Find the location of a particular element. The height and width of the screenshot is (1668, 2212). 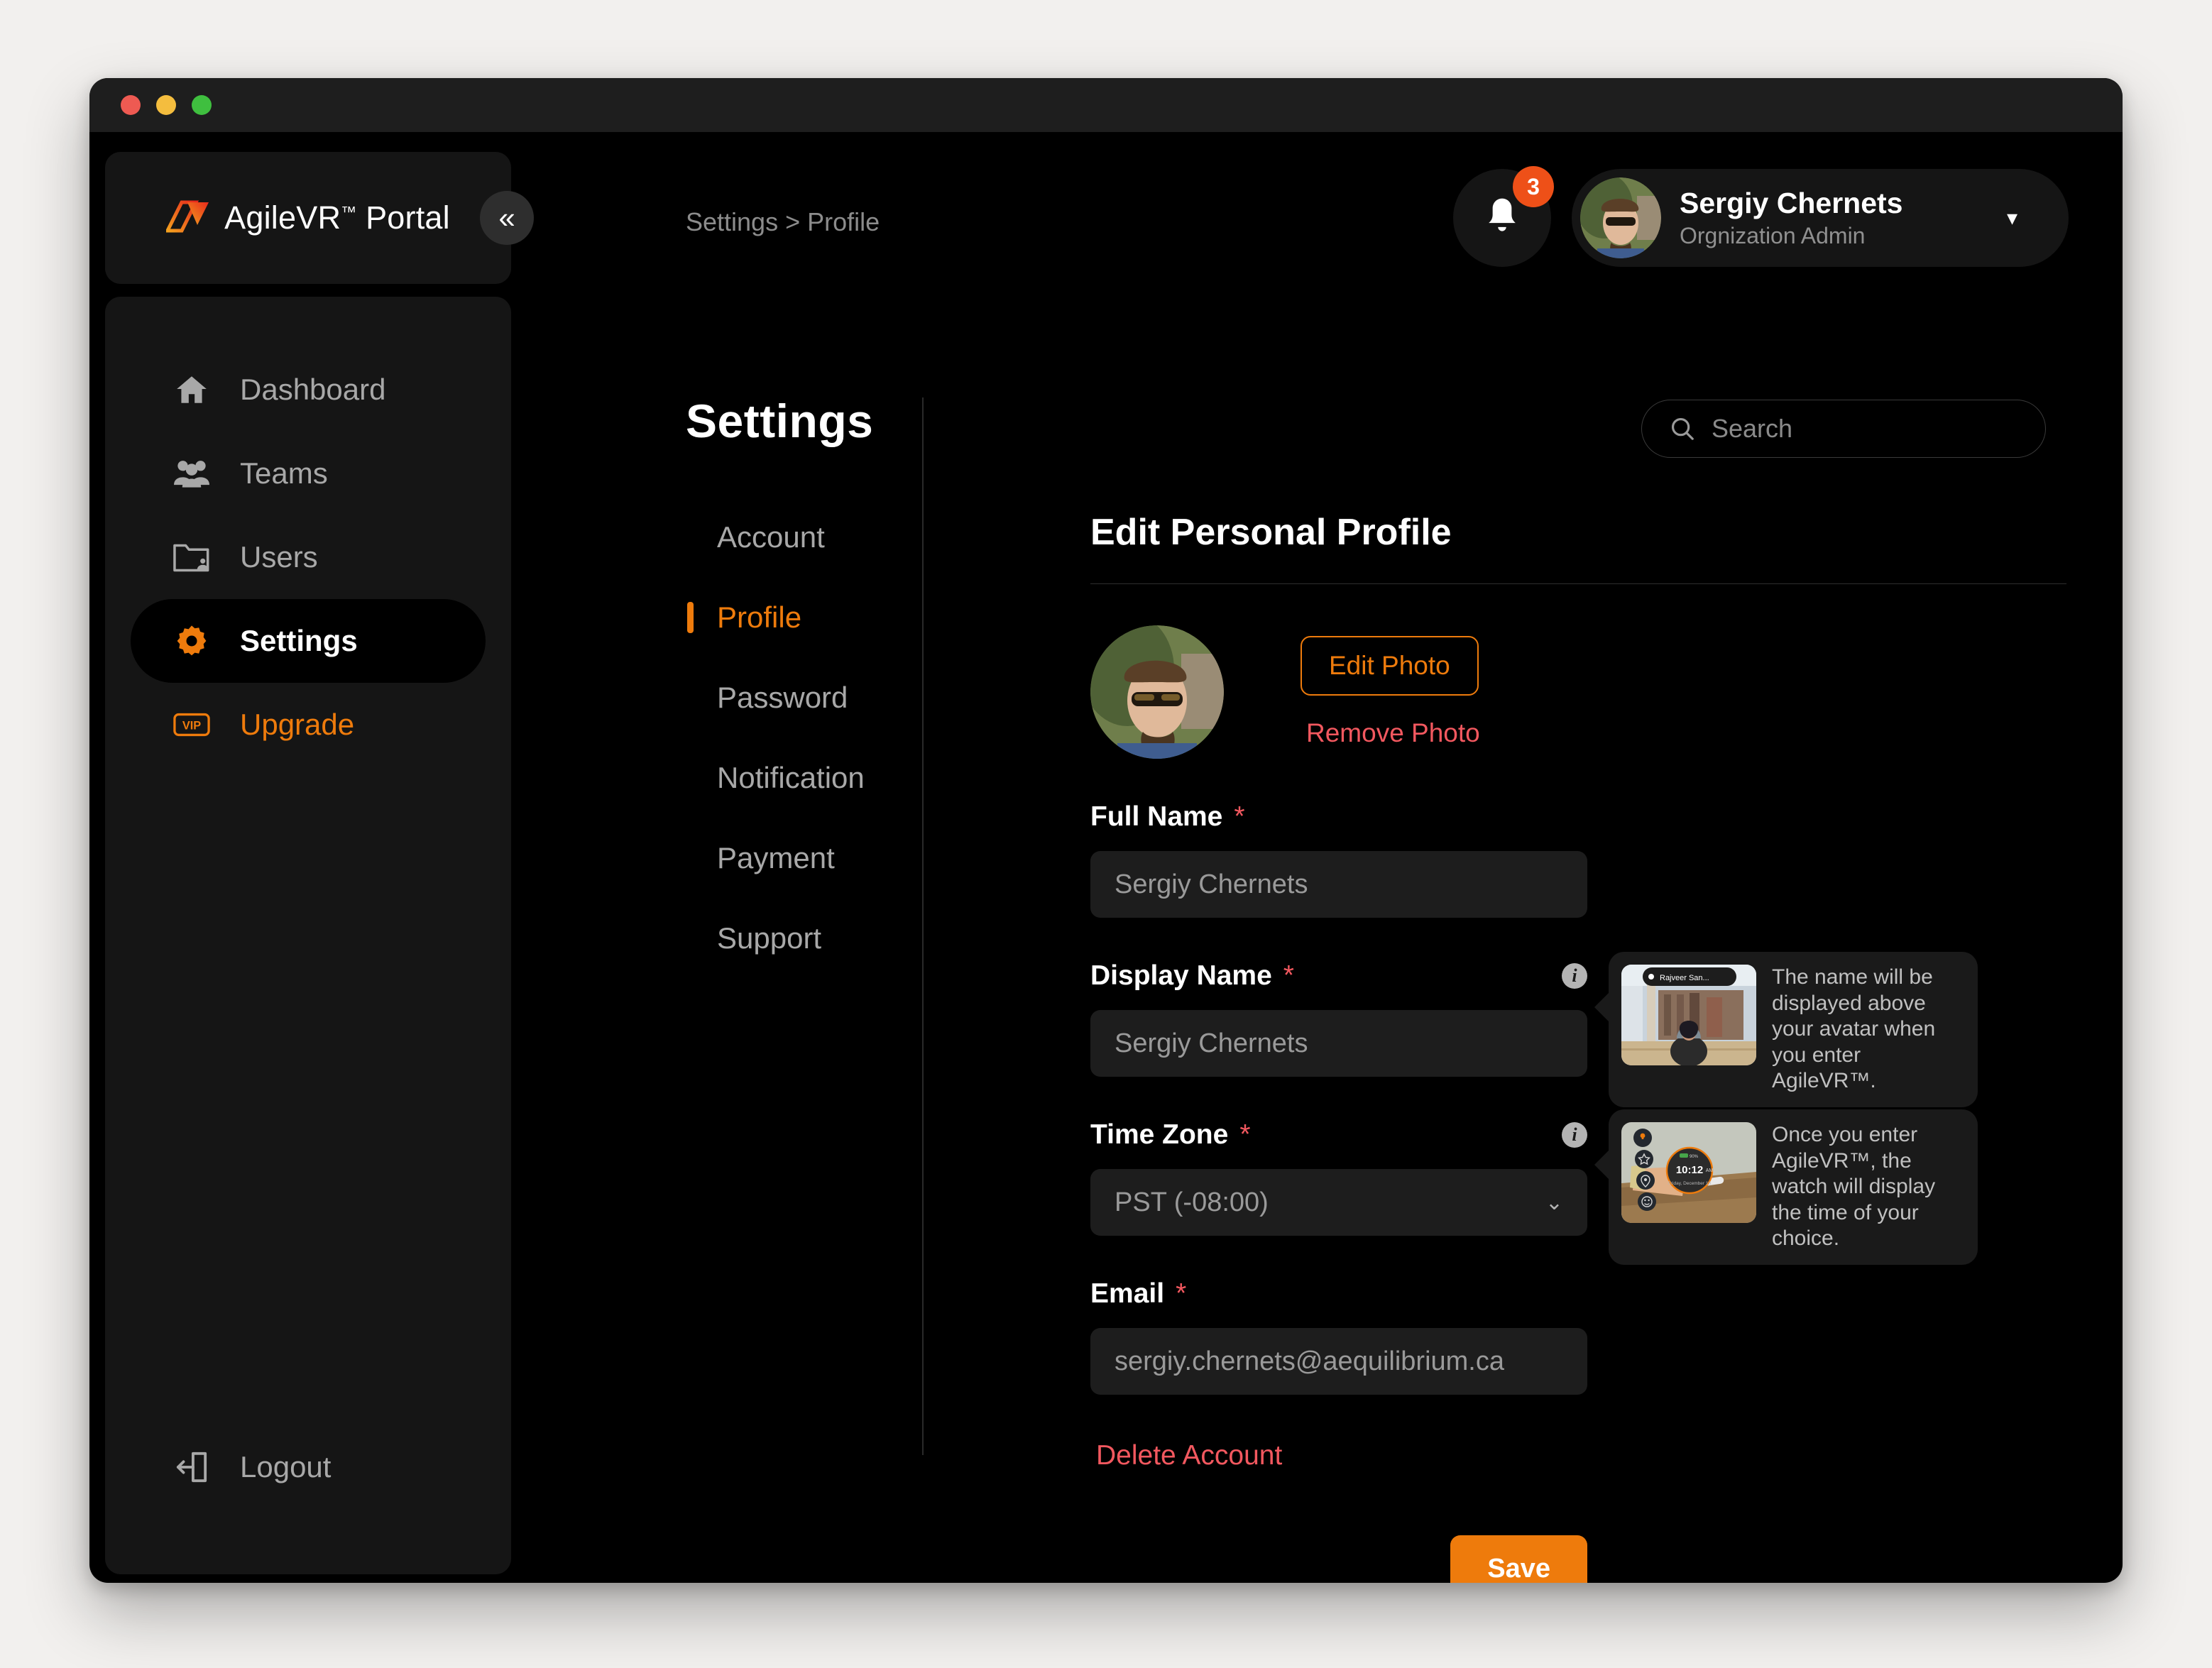

sidebar-item-dashboard: Dashboard is located at coordinates (308, 390).